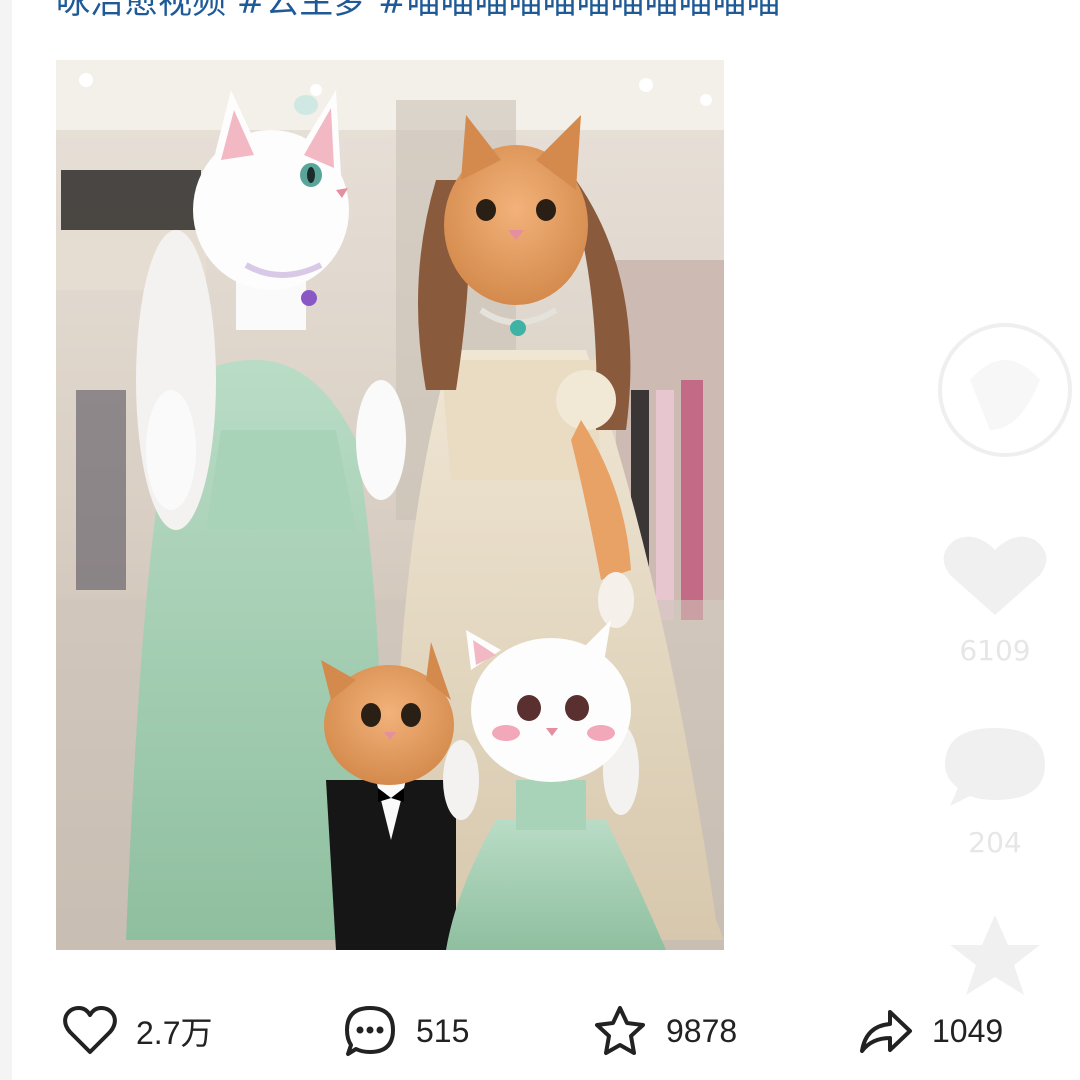 Image resolution: width=1080 pixels, height=1080 pixels. I want to click on video-side-rail: 6109 204, so click(1005, 680).